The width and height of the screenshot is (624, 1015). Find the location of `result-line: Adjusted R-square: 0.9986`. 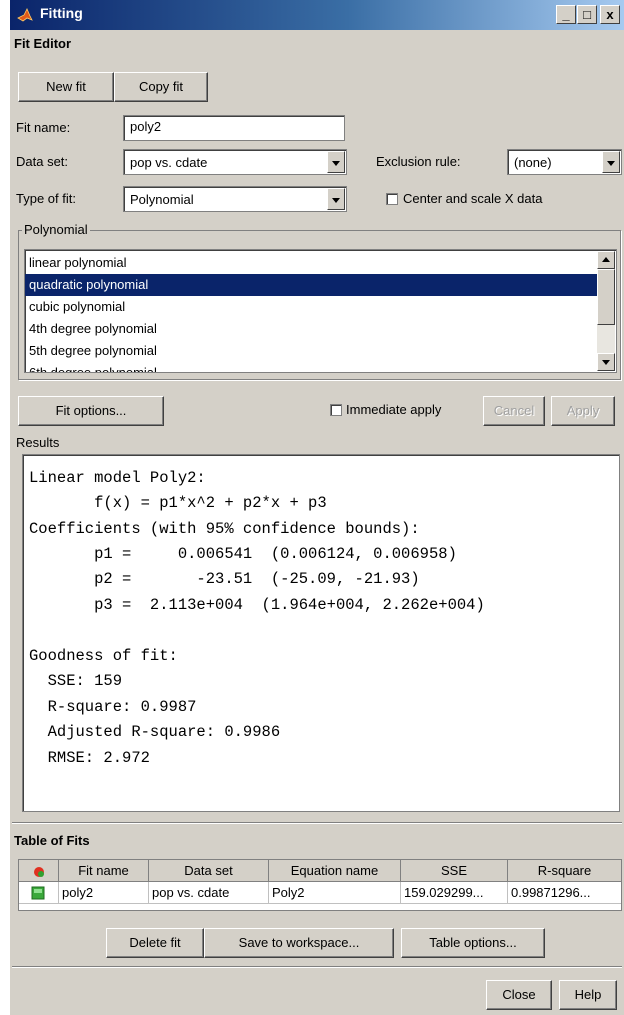

result-line: Adjusted R-square: 0.9986 is located at coordinates (155, 732).